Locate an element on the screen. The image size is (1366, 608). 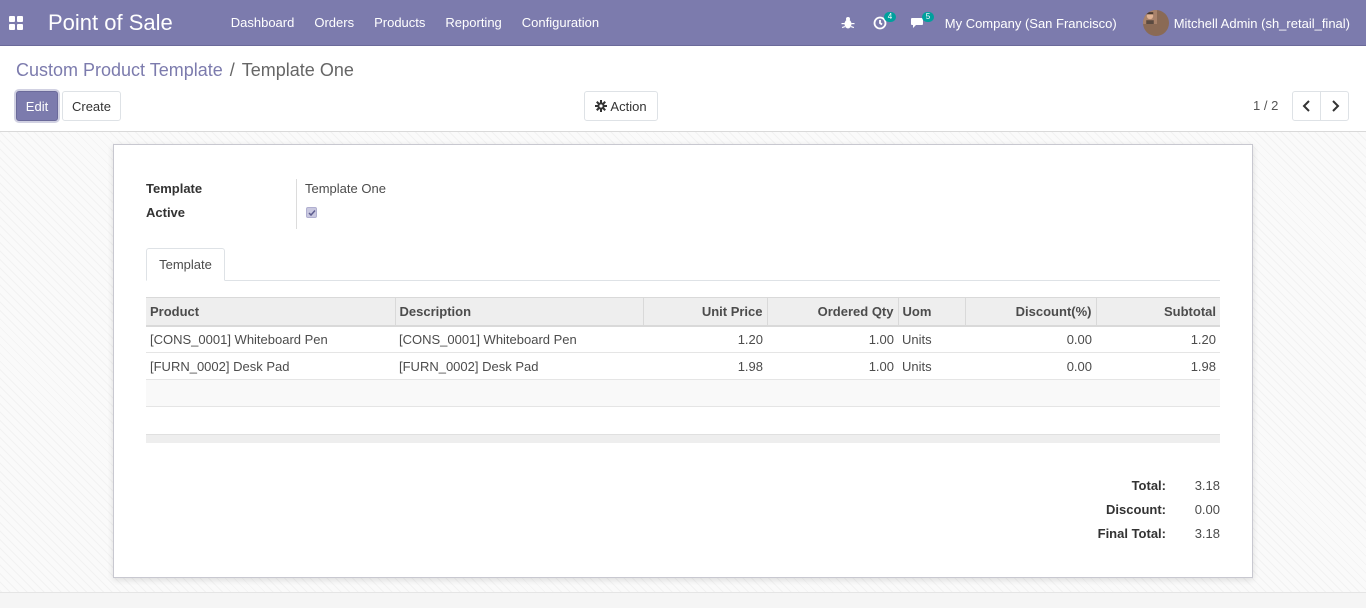
active-field-label: Active is located at coordinates (166, 212).